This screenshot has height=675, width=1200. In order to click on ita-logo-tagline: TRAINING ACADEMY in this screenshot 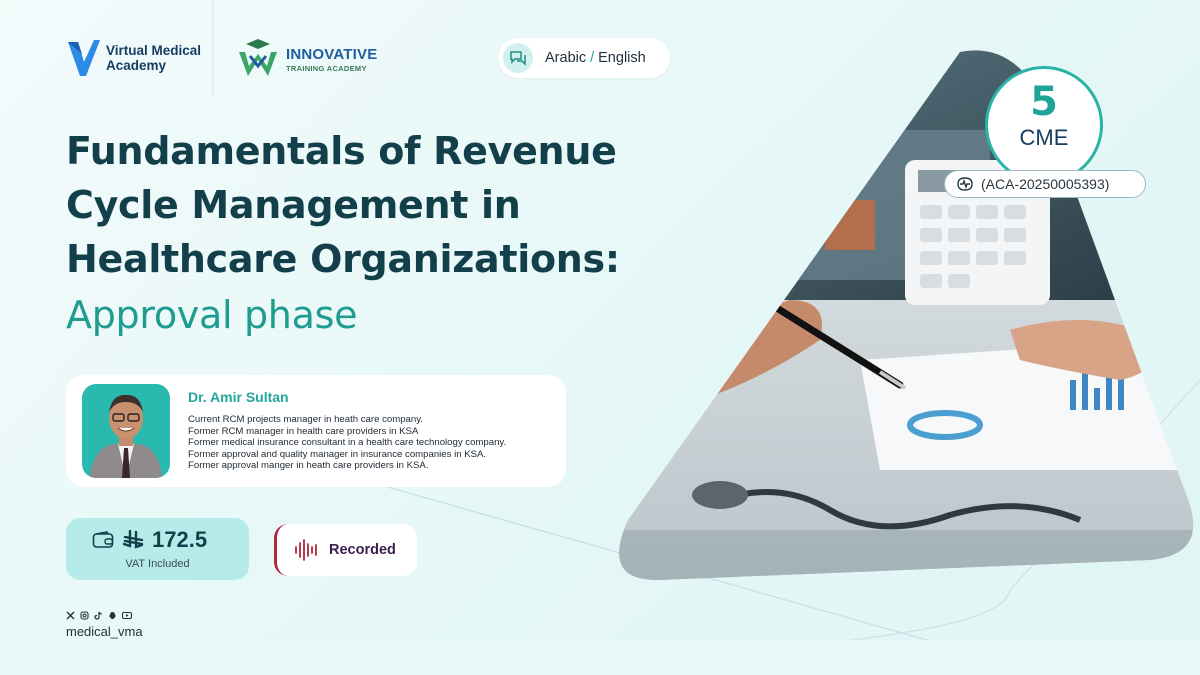, I will do `click(326, 68)`.